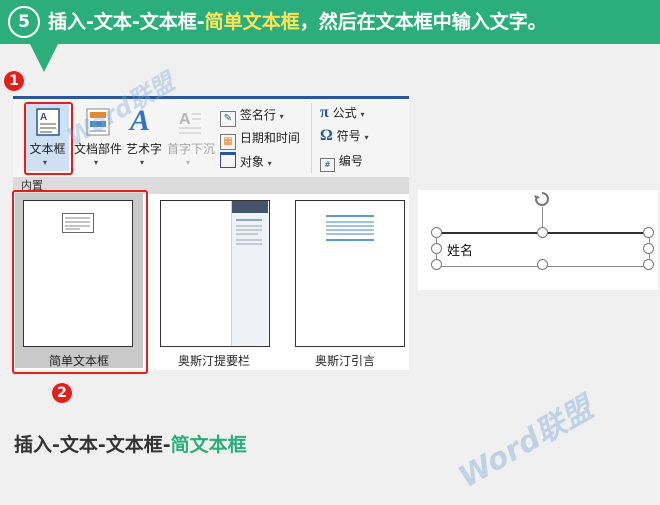 This screenshot has width=660, height=505. I want to click on mini-text-box-icon, so click(78, 223).